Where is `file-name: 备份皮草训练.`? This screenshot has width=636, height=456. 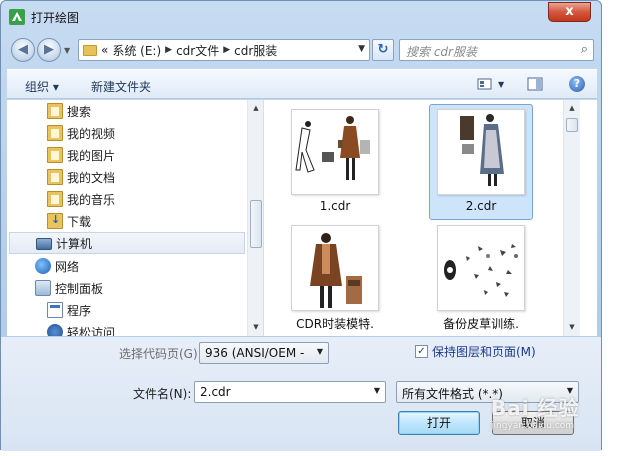 file-name: 备份皮草训练. is located at coordinates (481, 324).